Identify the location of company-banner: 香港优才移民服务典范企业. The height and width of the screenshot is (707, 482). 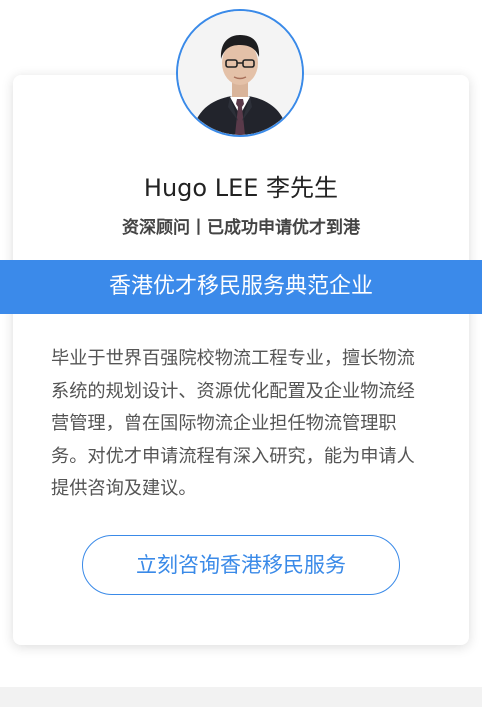
(241, 287).